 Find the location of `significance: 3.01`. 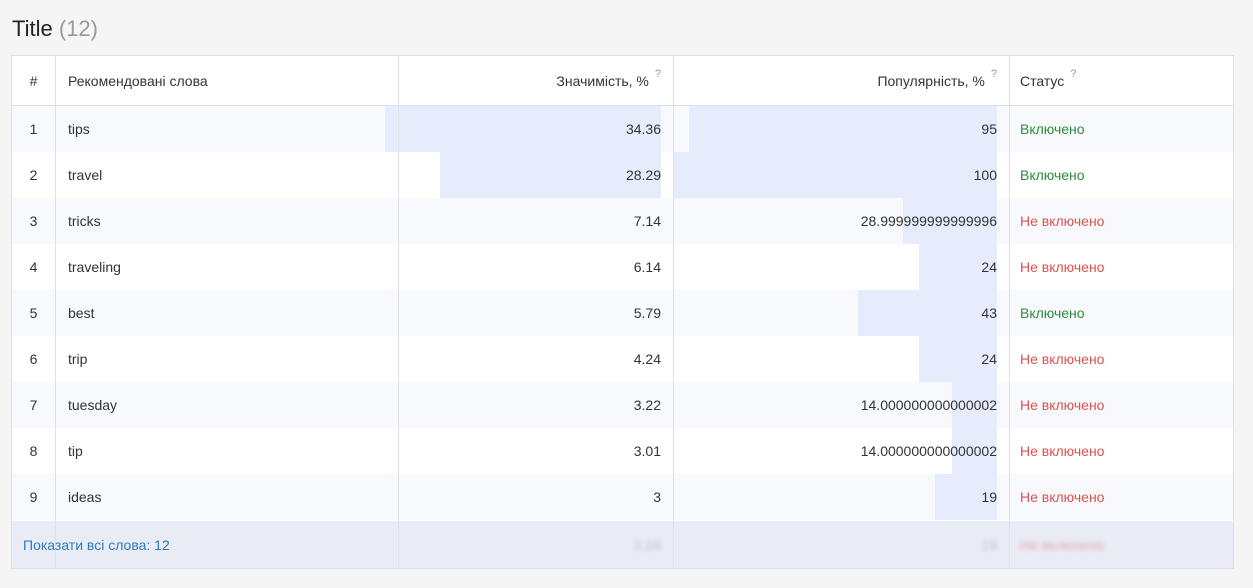

significance: 3.01 is located at coordinates (535, 451).